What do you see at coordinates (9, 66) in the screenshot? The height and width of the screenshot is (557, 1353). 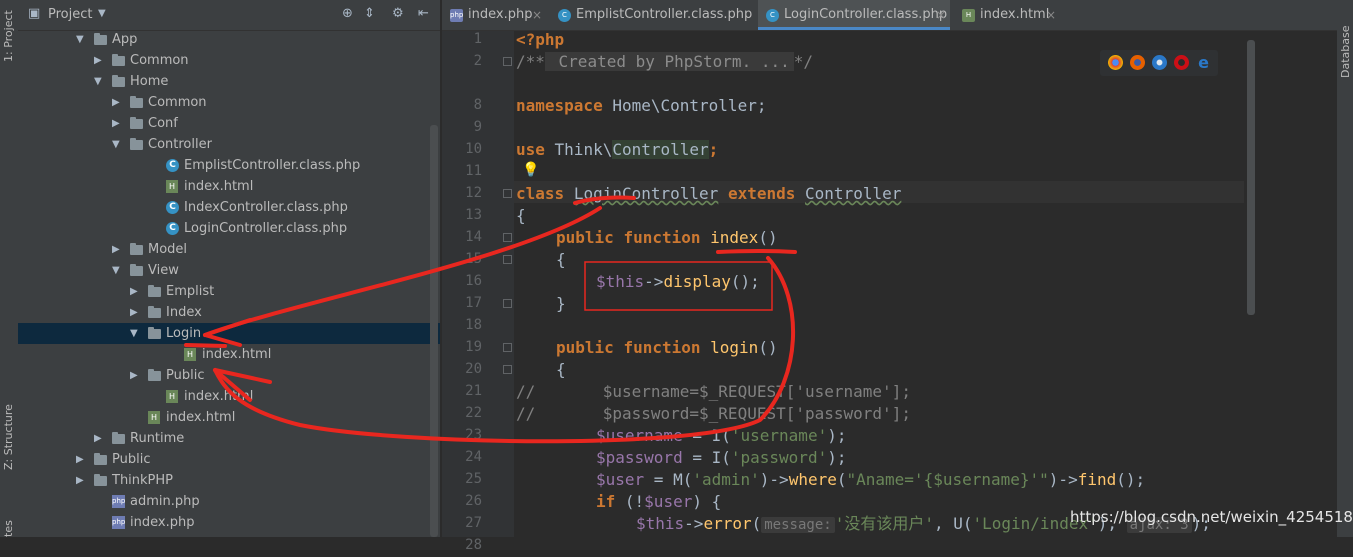 I see `project-tool-tab: 1: Project` at bounding box center [9, 66].